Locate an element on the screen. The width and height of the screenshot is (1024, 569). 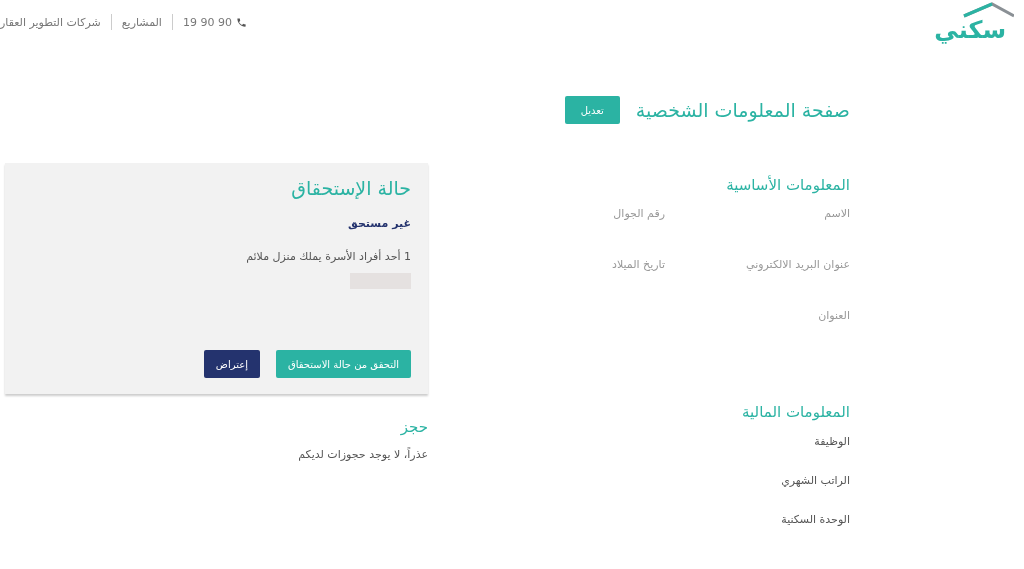
section-title: المعلومات الأساسية is located at coordinates (787, 185).